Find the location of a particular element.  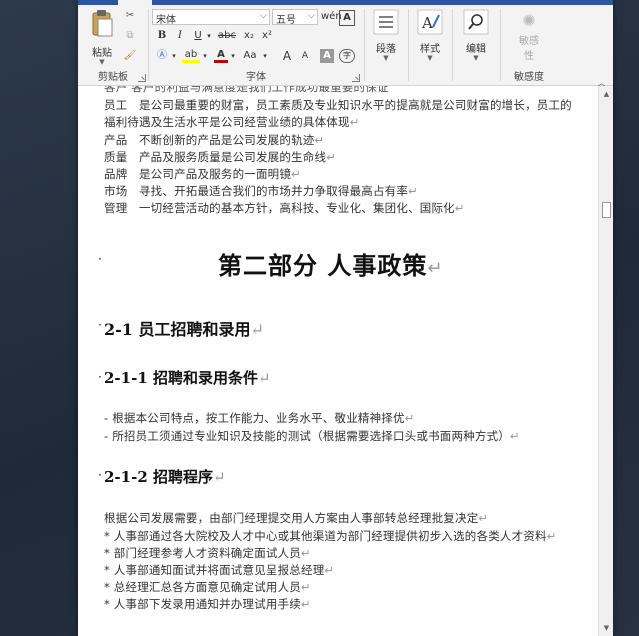

clipped-line: 客户 客户的利益与满意度是我们工作成功最重要的保证 is located at coordinates (246, 90).